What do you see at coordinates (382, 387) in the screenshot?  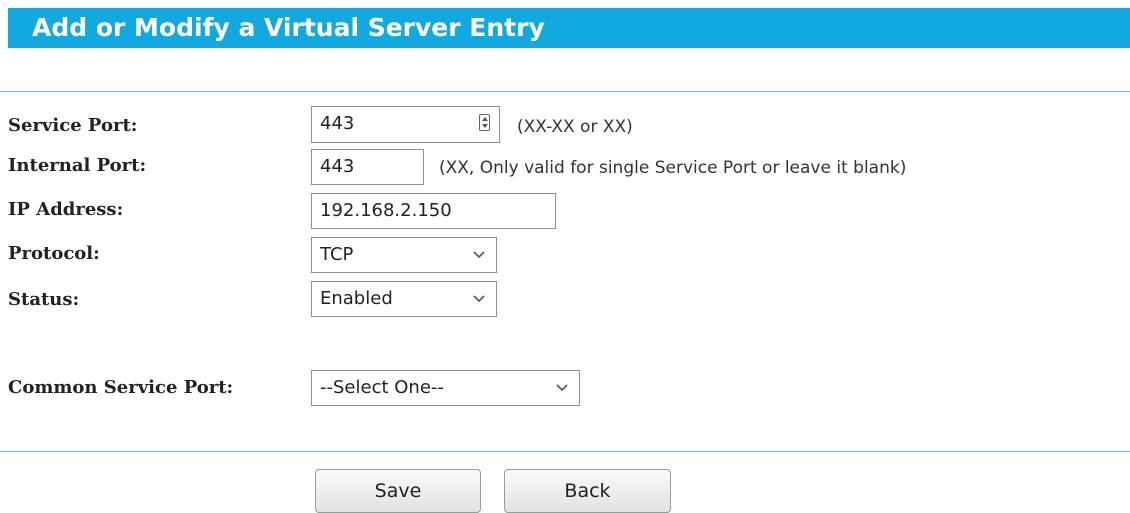 I see `common-service-port-selected-value: --Select One--` at bounding box center [382, 387].